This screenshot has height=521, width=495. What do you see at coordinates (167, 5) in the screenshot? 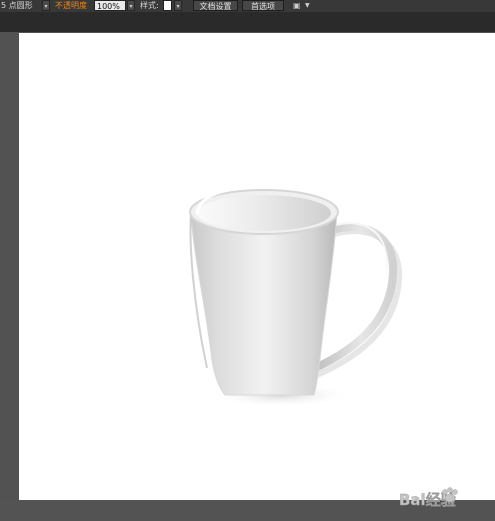
I see `style-swatch` at bounding box center [167, 5].